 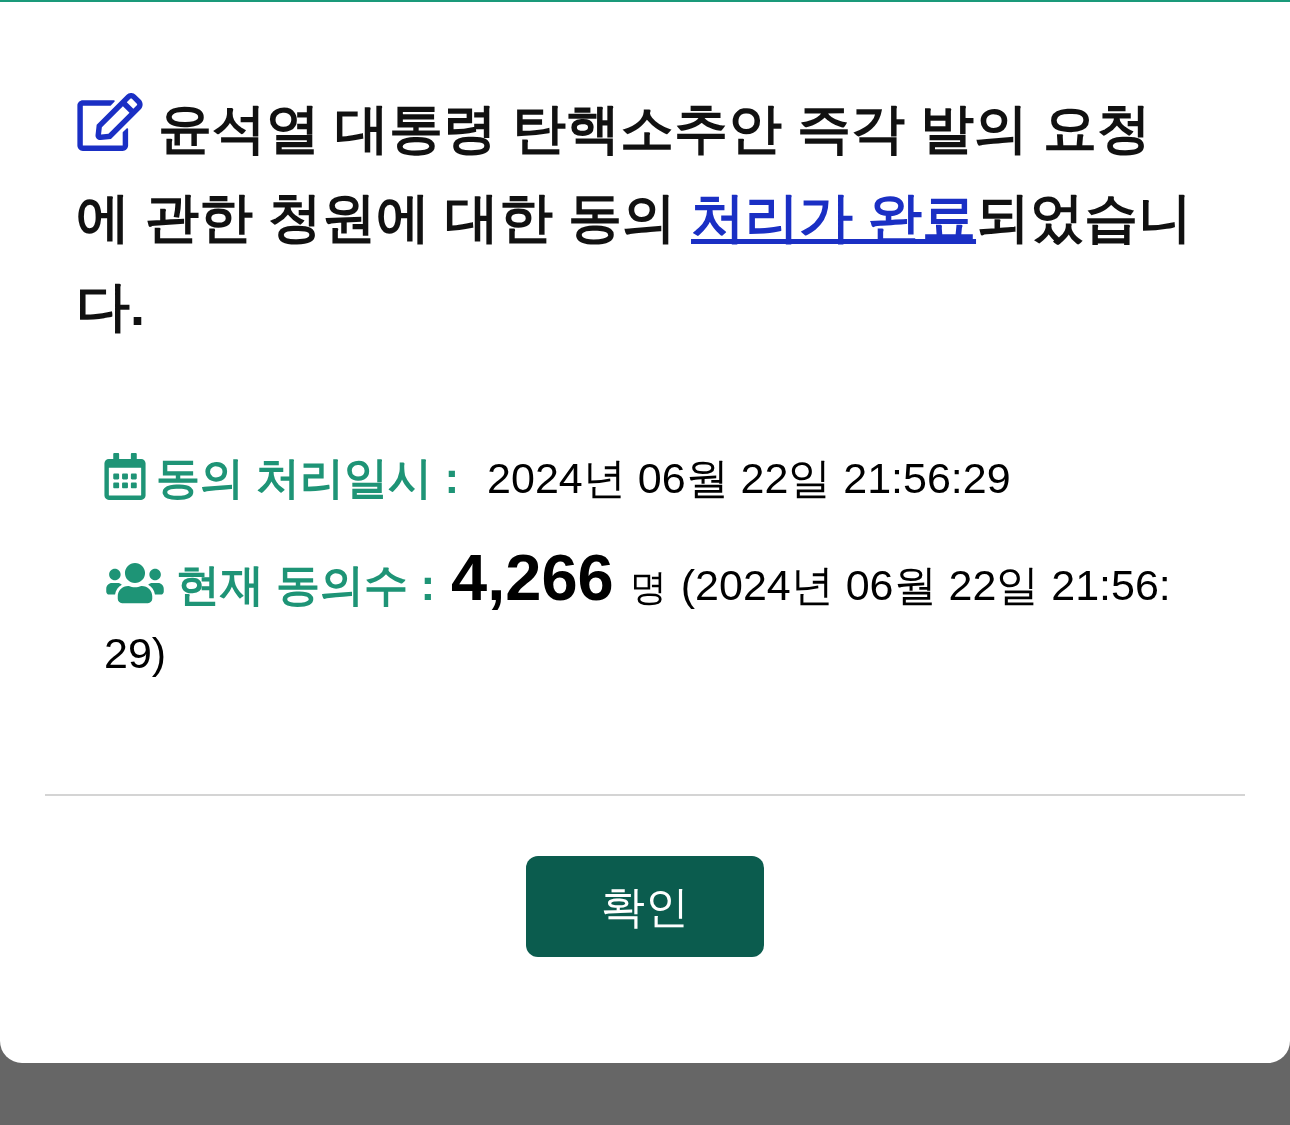 What do you see at coordinates (110, 122) in the screenshot?
I see `edit-icon` at bounding box center [110, 122].